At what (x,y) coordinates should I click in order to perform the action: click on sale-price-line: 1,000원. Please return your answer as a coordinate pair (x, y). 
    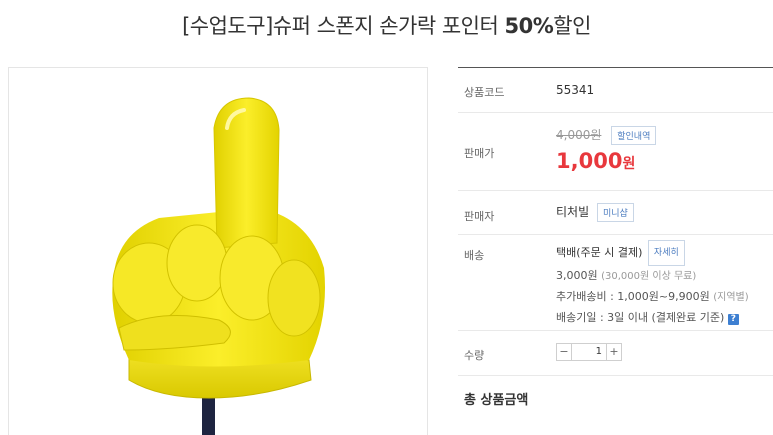
    Looking at the image, I should click on (595, 161).